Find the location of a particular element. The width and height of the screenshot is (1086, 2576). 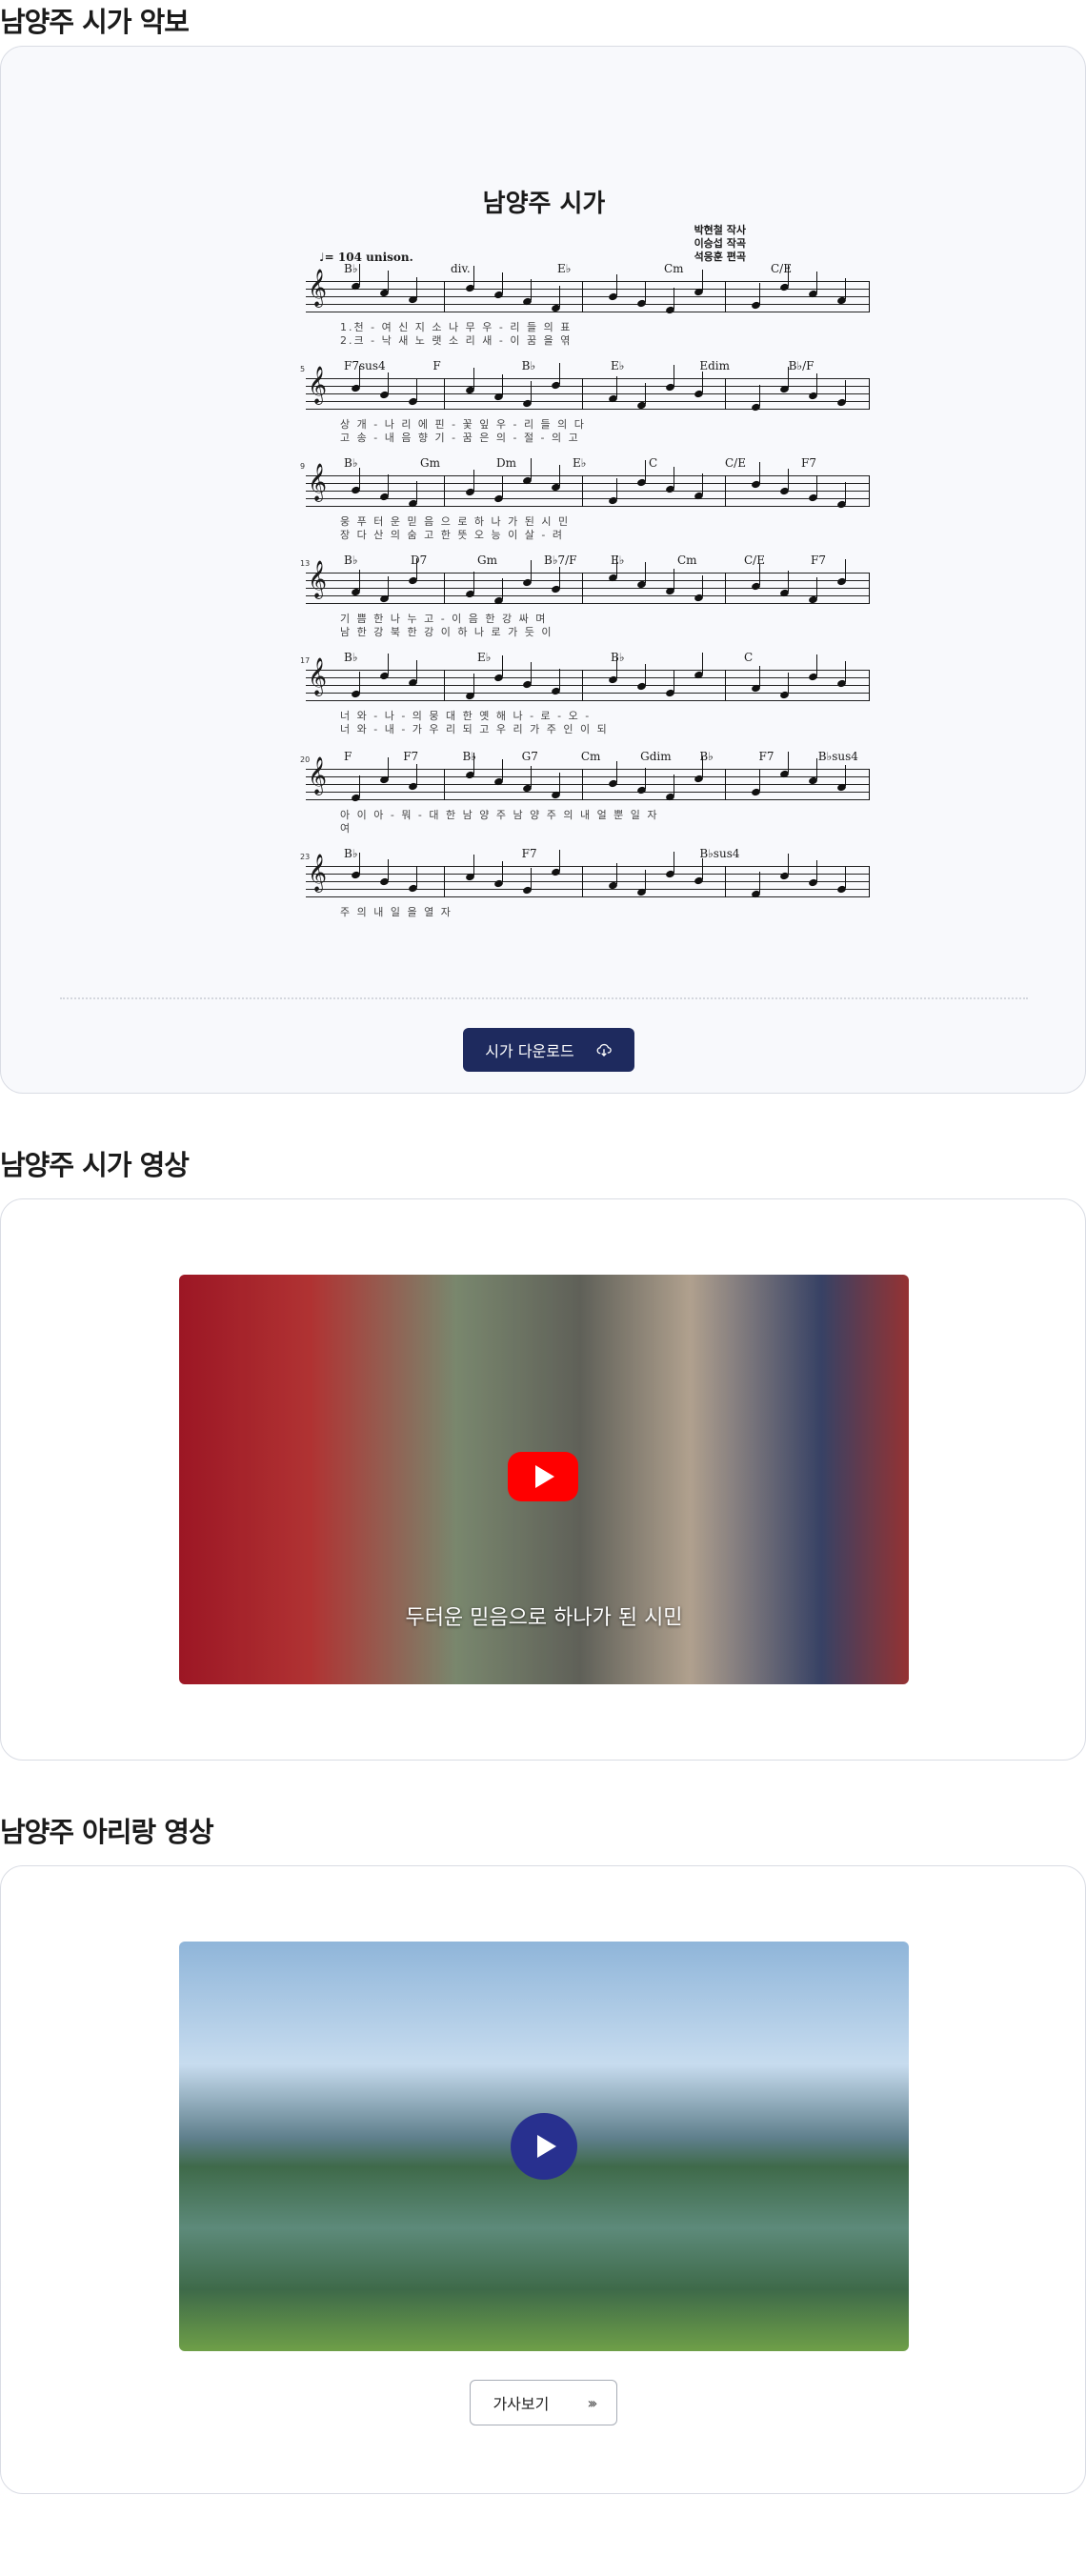

lyrics-line-1: 아 이 아 - 뭐 - 대 한 남 양 주 남 양 주 의 내 얼 뿐 일 자 is located at coordinates (499, 815).